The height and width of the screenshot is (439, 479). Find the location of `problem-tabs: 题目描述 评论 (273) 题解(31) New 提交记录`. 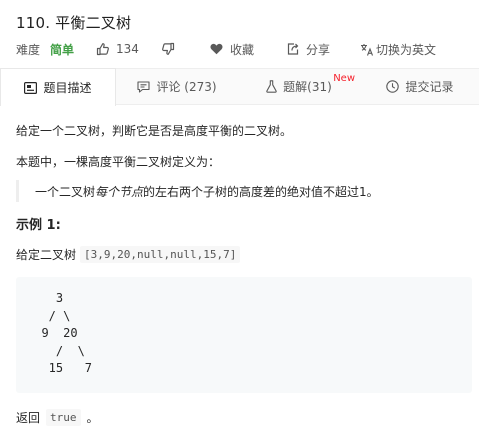

problem-tabs: 题目描述 评论 (273) 题解(31) New 提交记录 is located at coordinates (239, 87).